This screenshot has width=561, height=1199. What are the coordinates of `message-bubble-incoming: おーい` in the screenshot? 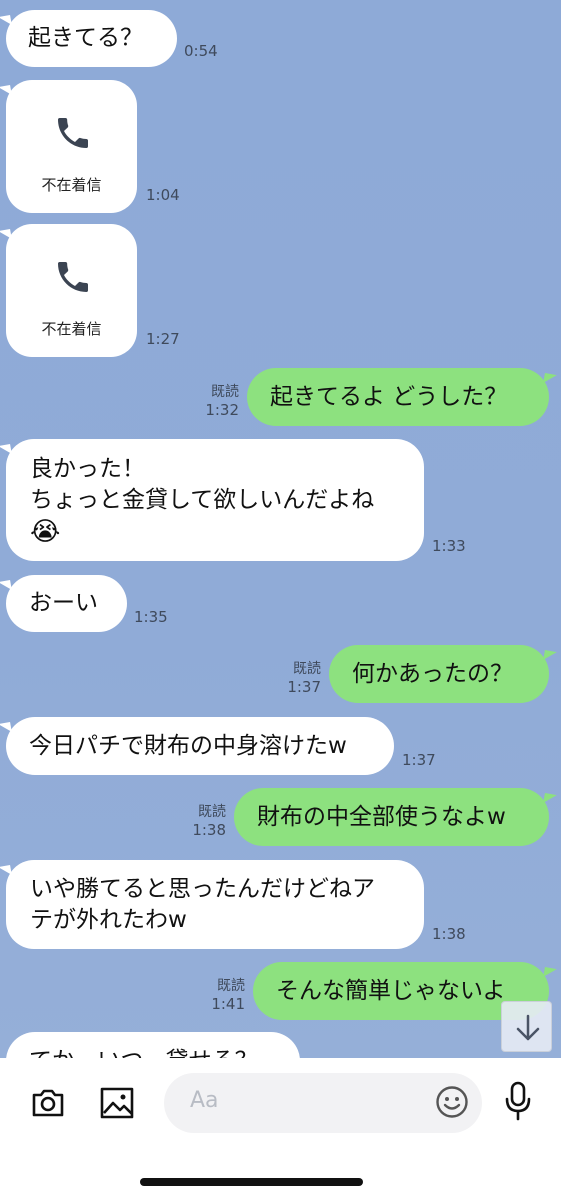 It's located at (66, 603).